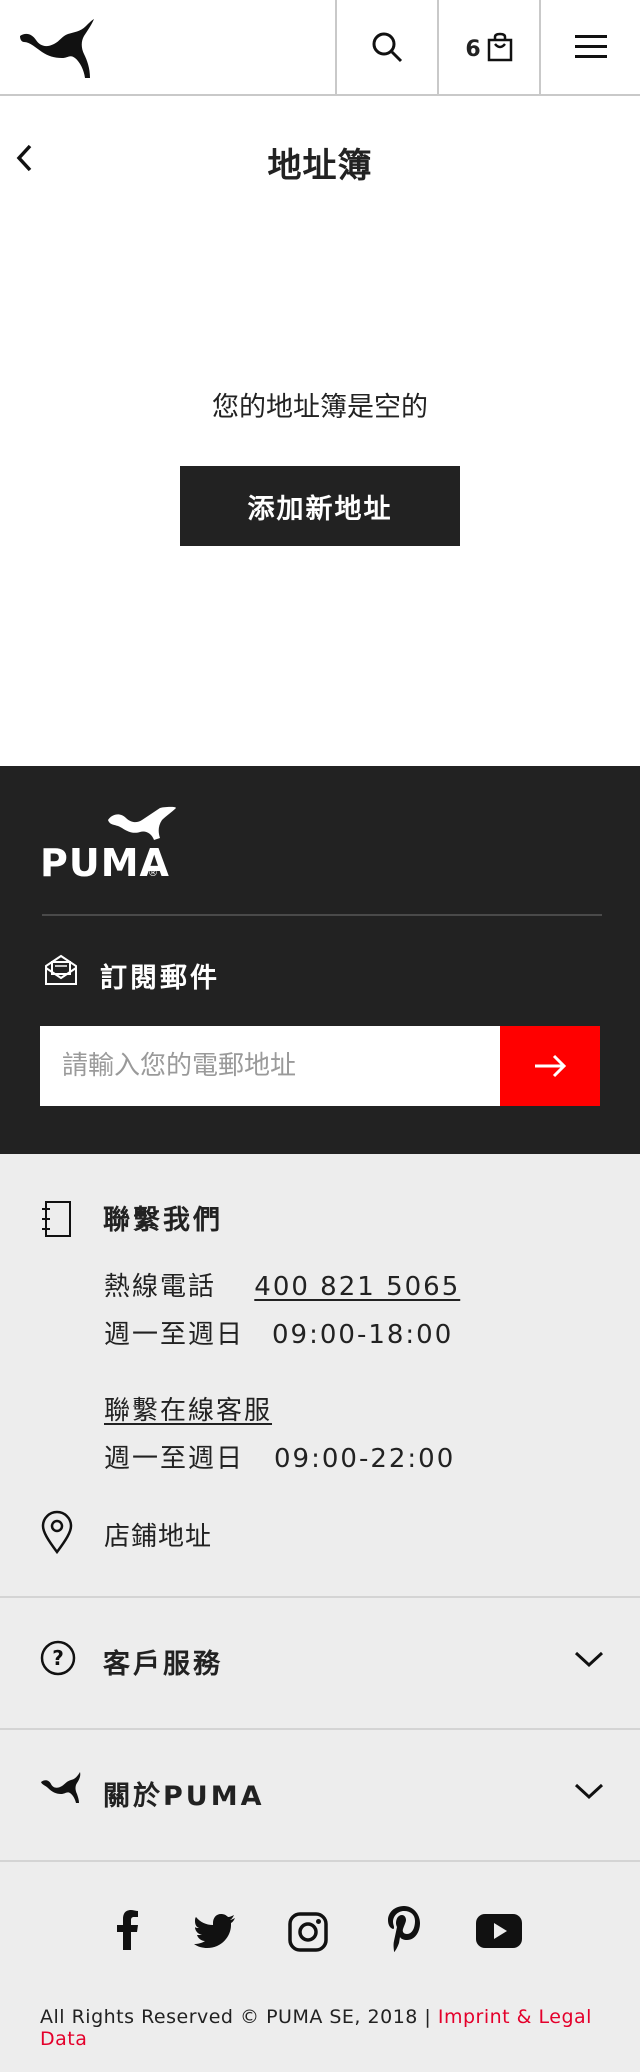  What do you see at coordinates (320, 1794) in the screenshot?
I see `accordion-about-puma: 關於PUMA` at bounding box center [320, 1794].